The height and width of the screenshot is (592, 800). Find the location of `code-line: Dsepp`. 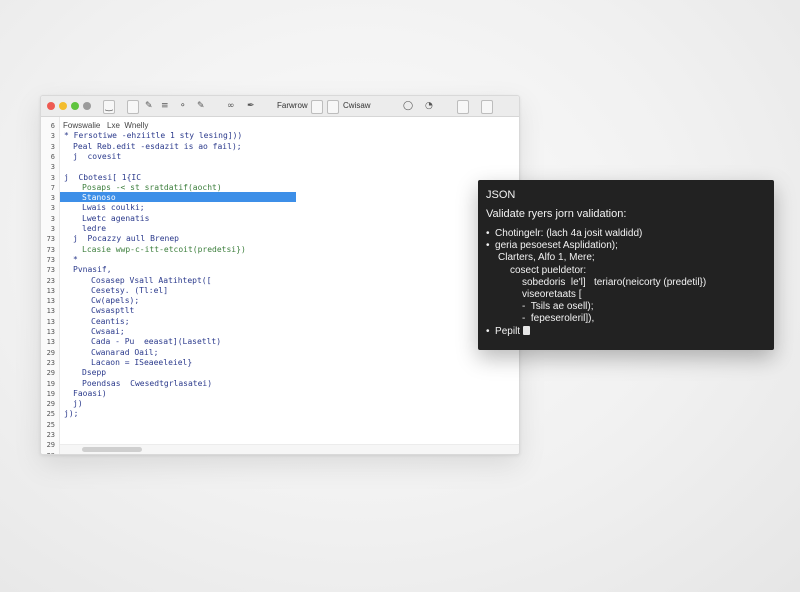

code-line: Dsepp is located at coordinates (94, 373).